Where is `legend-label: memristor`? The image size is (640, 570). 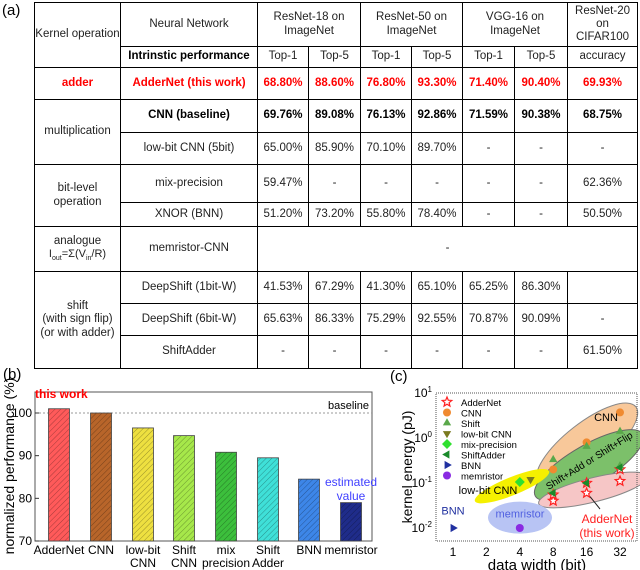
legend-label: memristor is located at coordinates (482, 477).